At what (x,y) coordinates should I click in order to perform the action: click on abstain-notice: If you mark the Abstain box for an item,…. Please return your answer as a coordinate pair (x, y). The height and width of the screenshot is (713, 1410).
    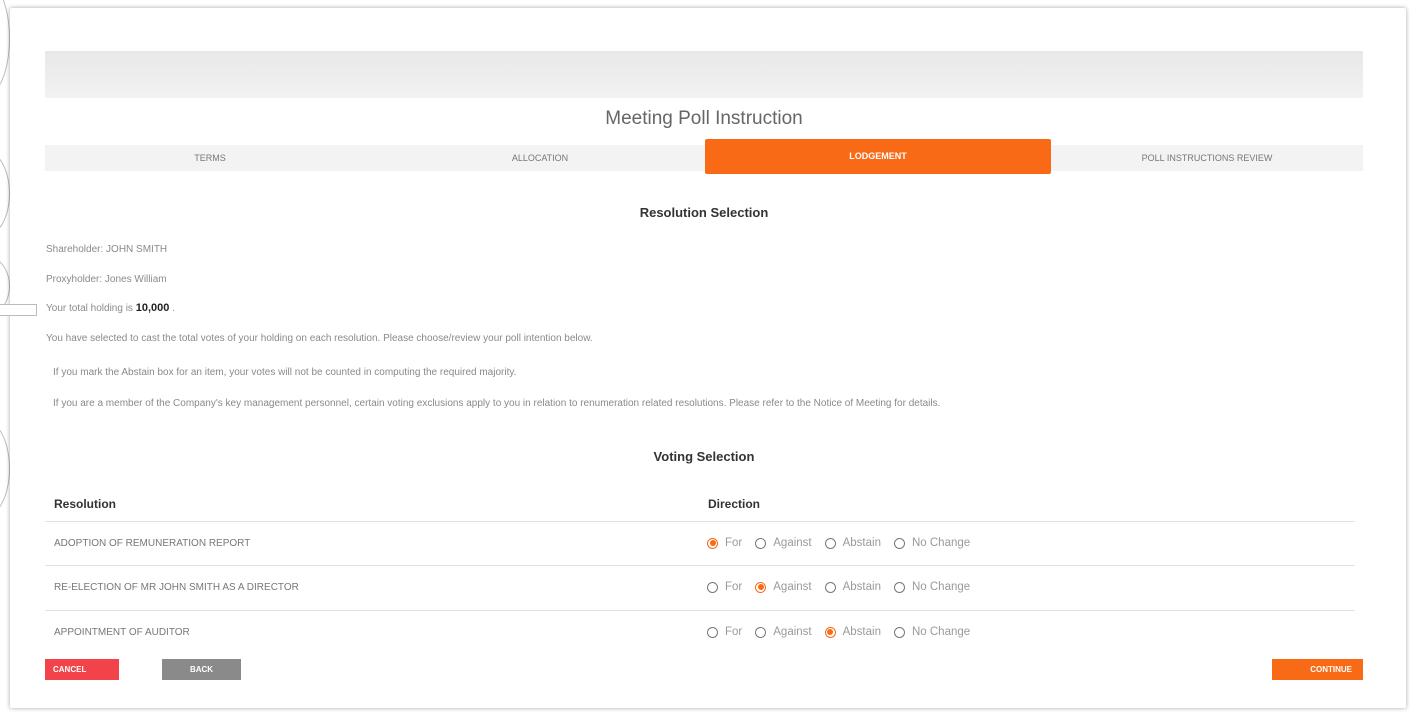
    Looking at the image, I should click on (285, 372).